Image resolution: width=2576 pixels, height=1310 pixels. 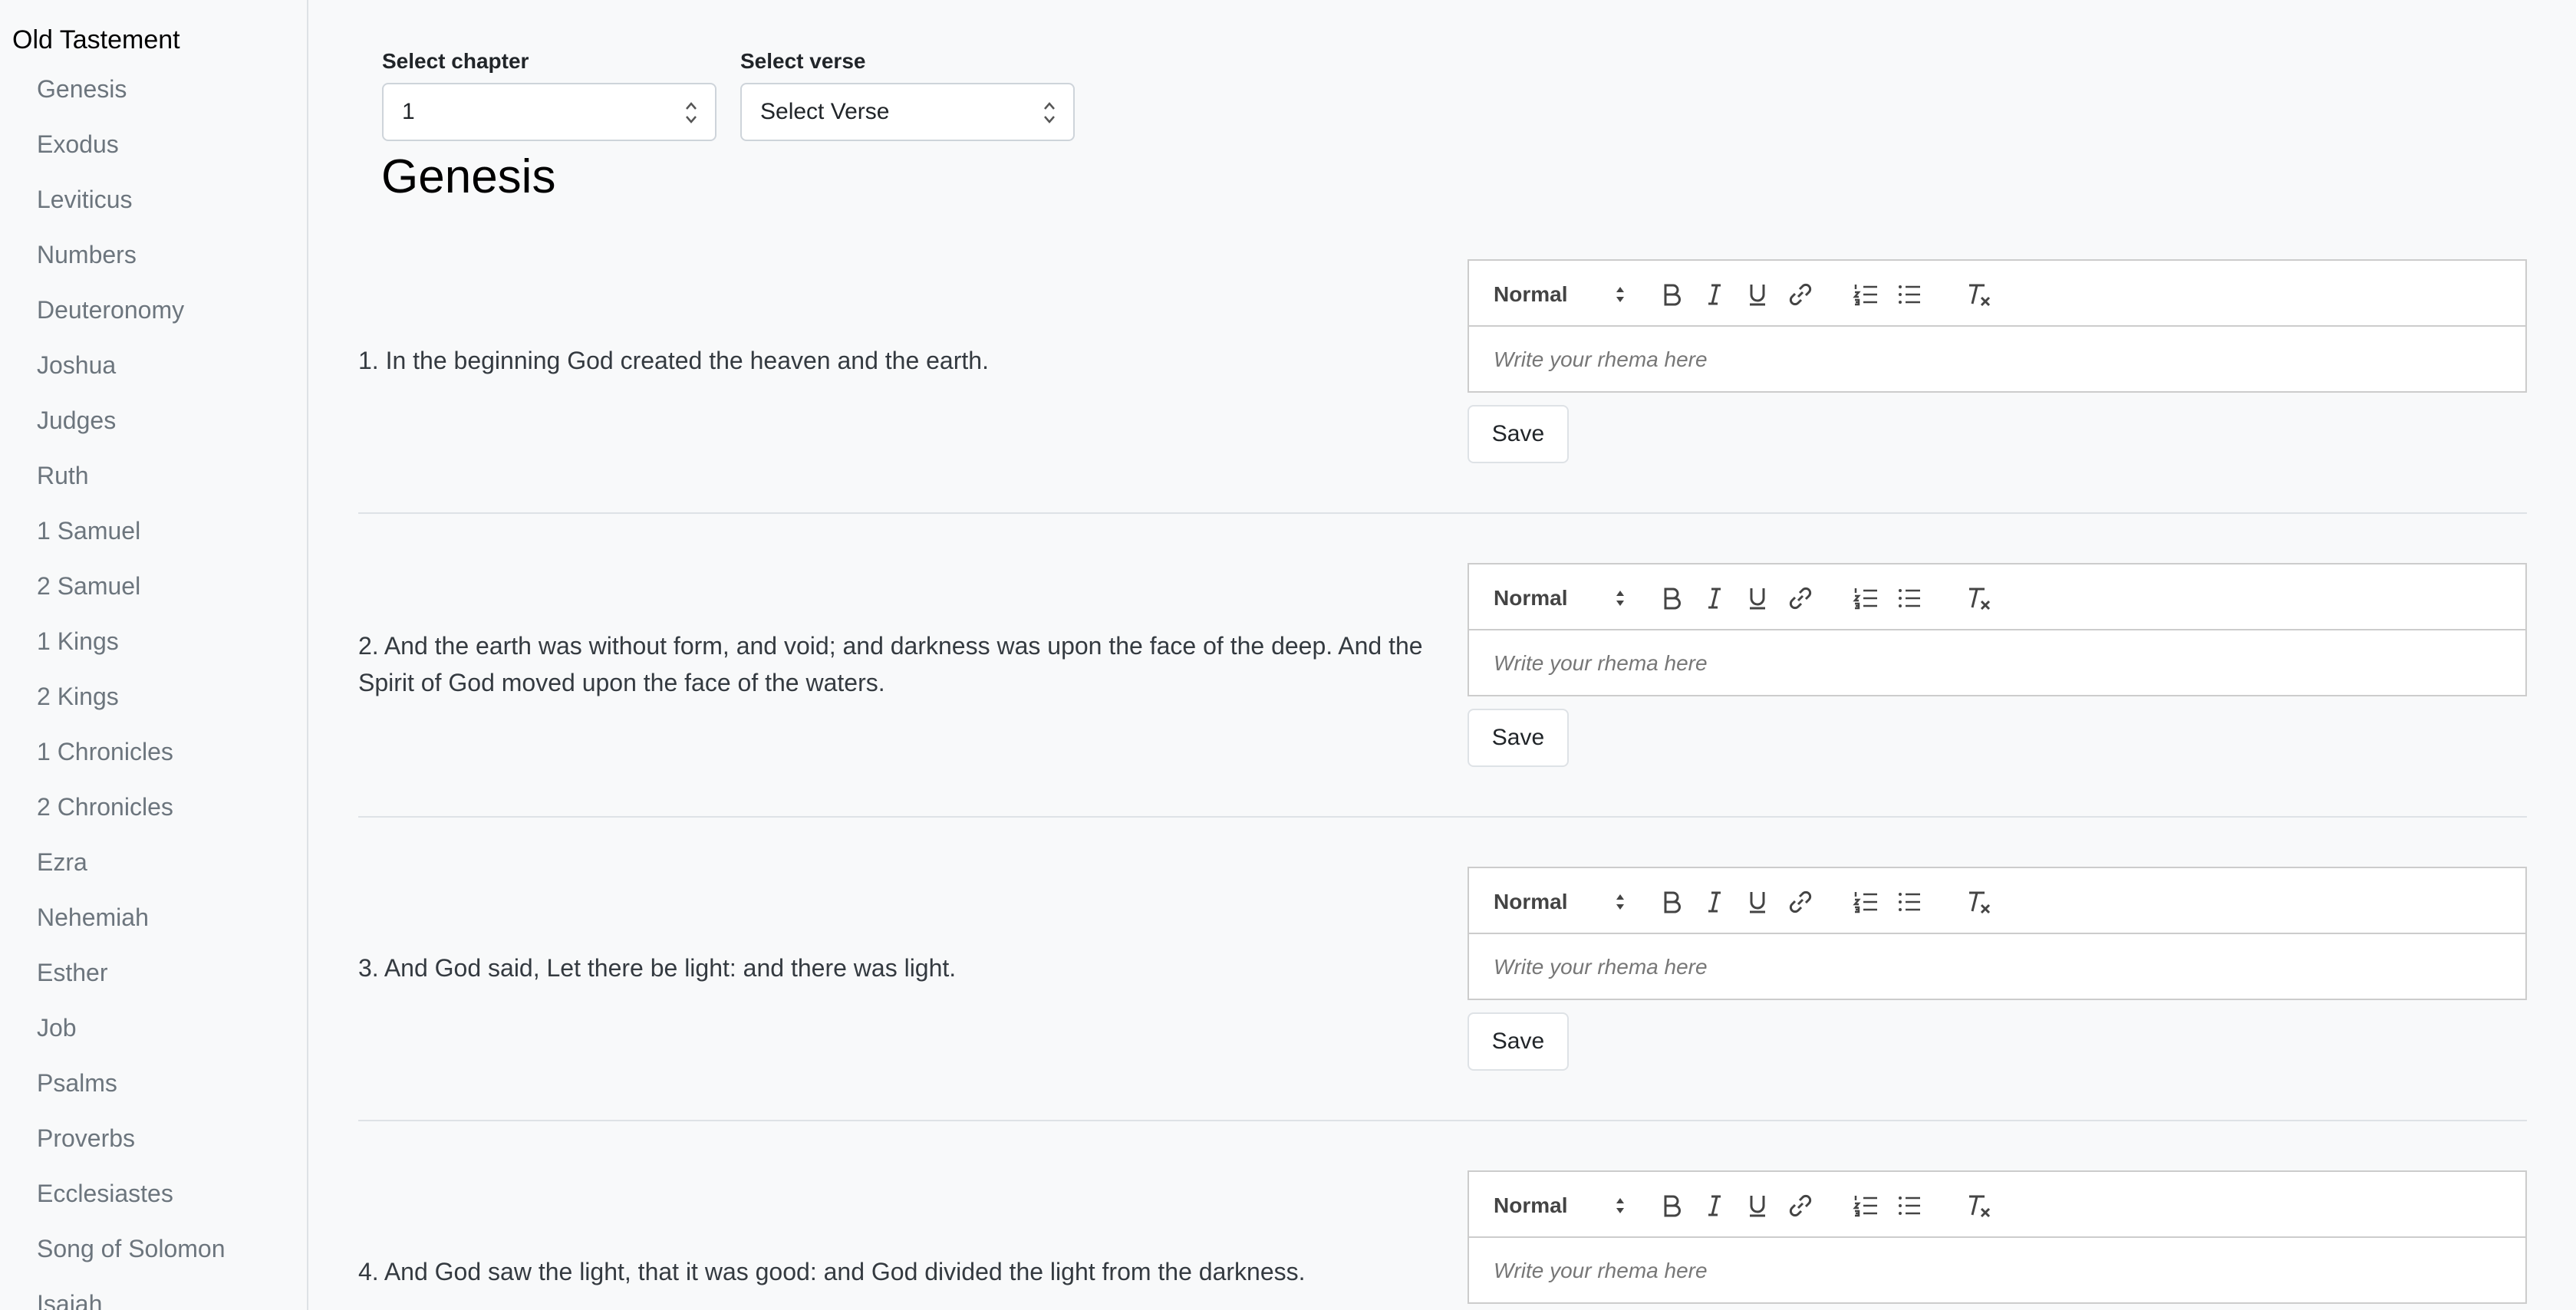 I want to click on sidebar-item-esther: Esther, so click(x=131, y=983).